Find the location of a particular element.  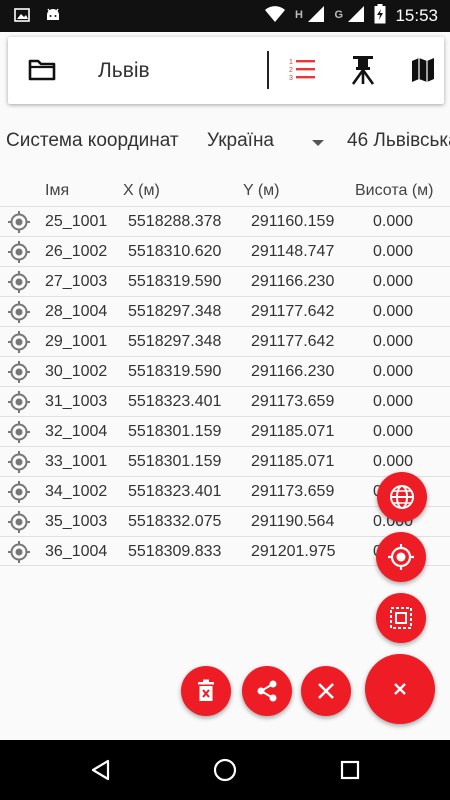

point-name: 36_1004 is located at coordinates (76, 551).